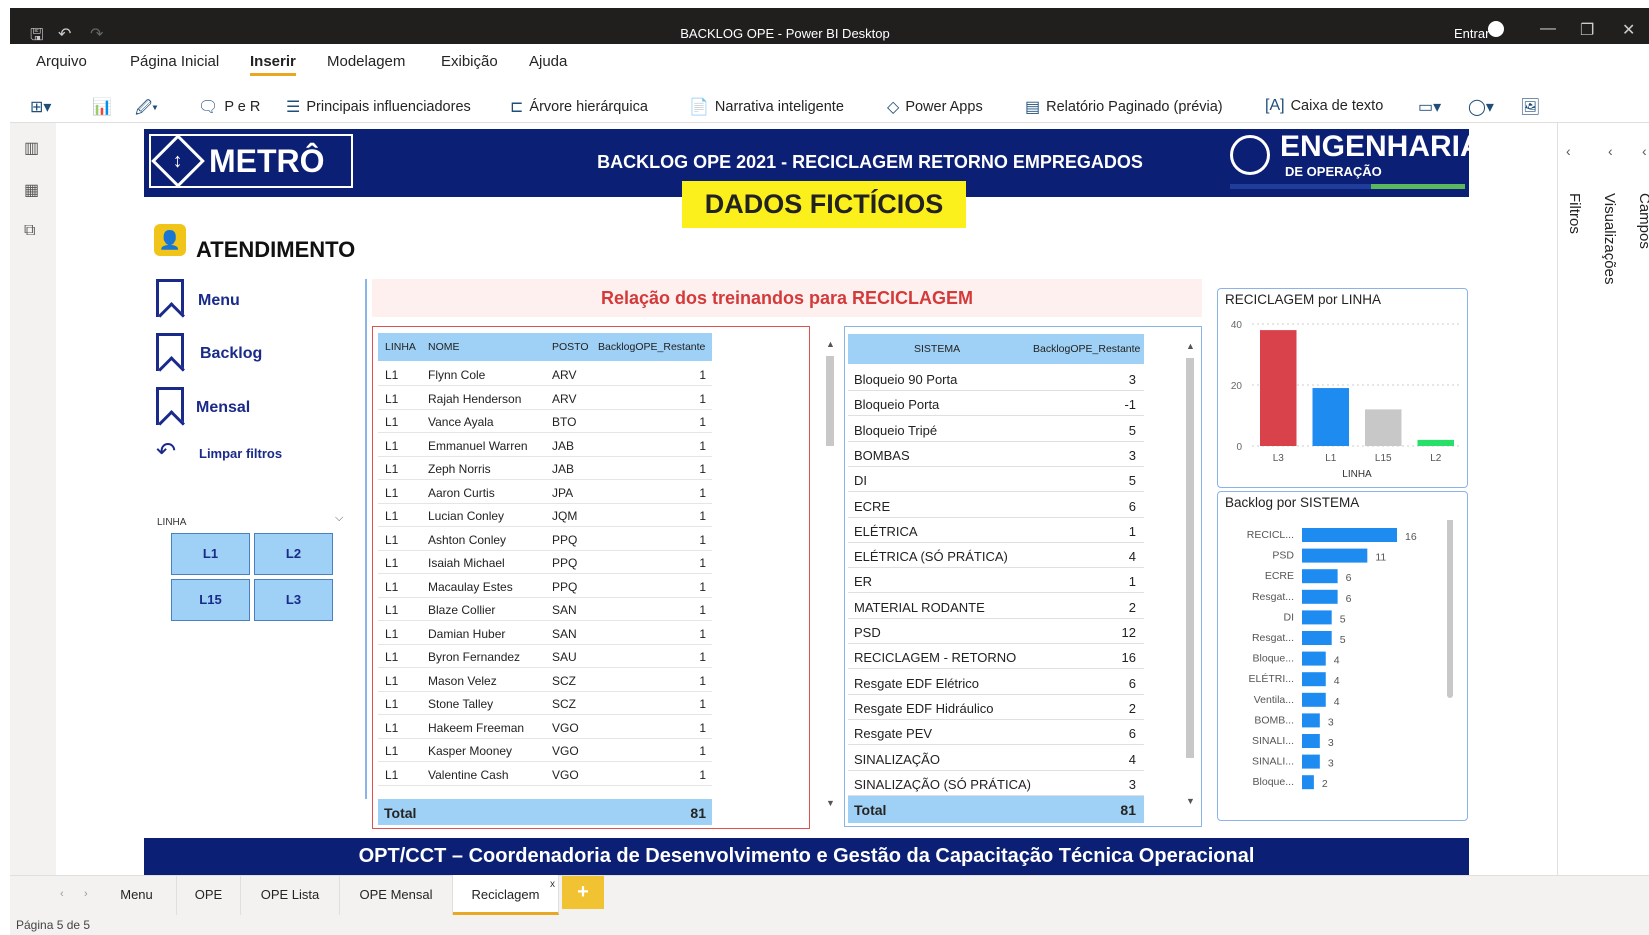  I want to click on menu-modelagem: Modelagem, so click(366, 61).